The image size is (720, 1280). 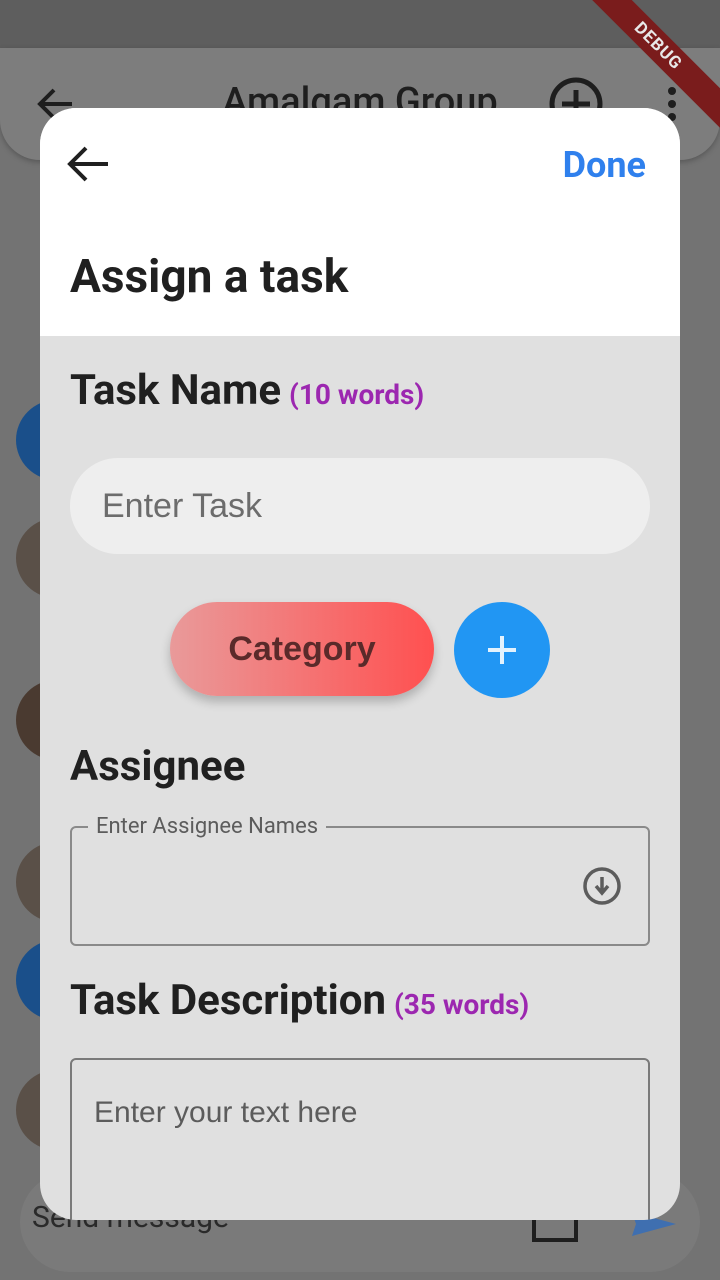 What do you see at coordinates (360, 880) in the screenshot?
I see `assignee-input: Enter Assignee Names` at bounding box center [360, 880].